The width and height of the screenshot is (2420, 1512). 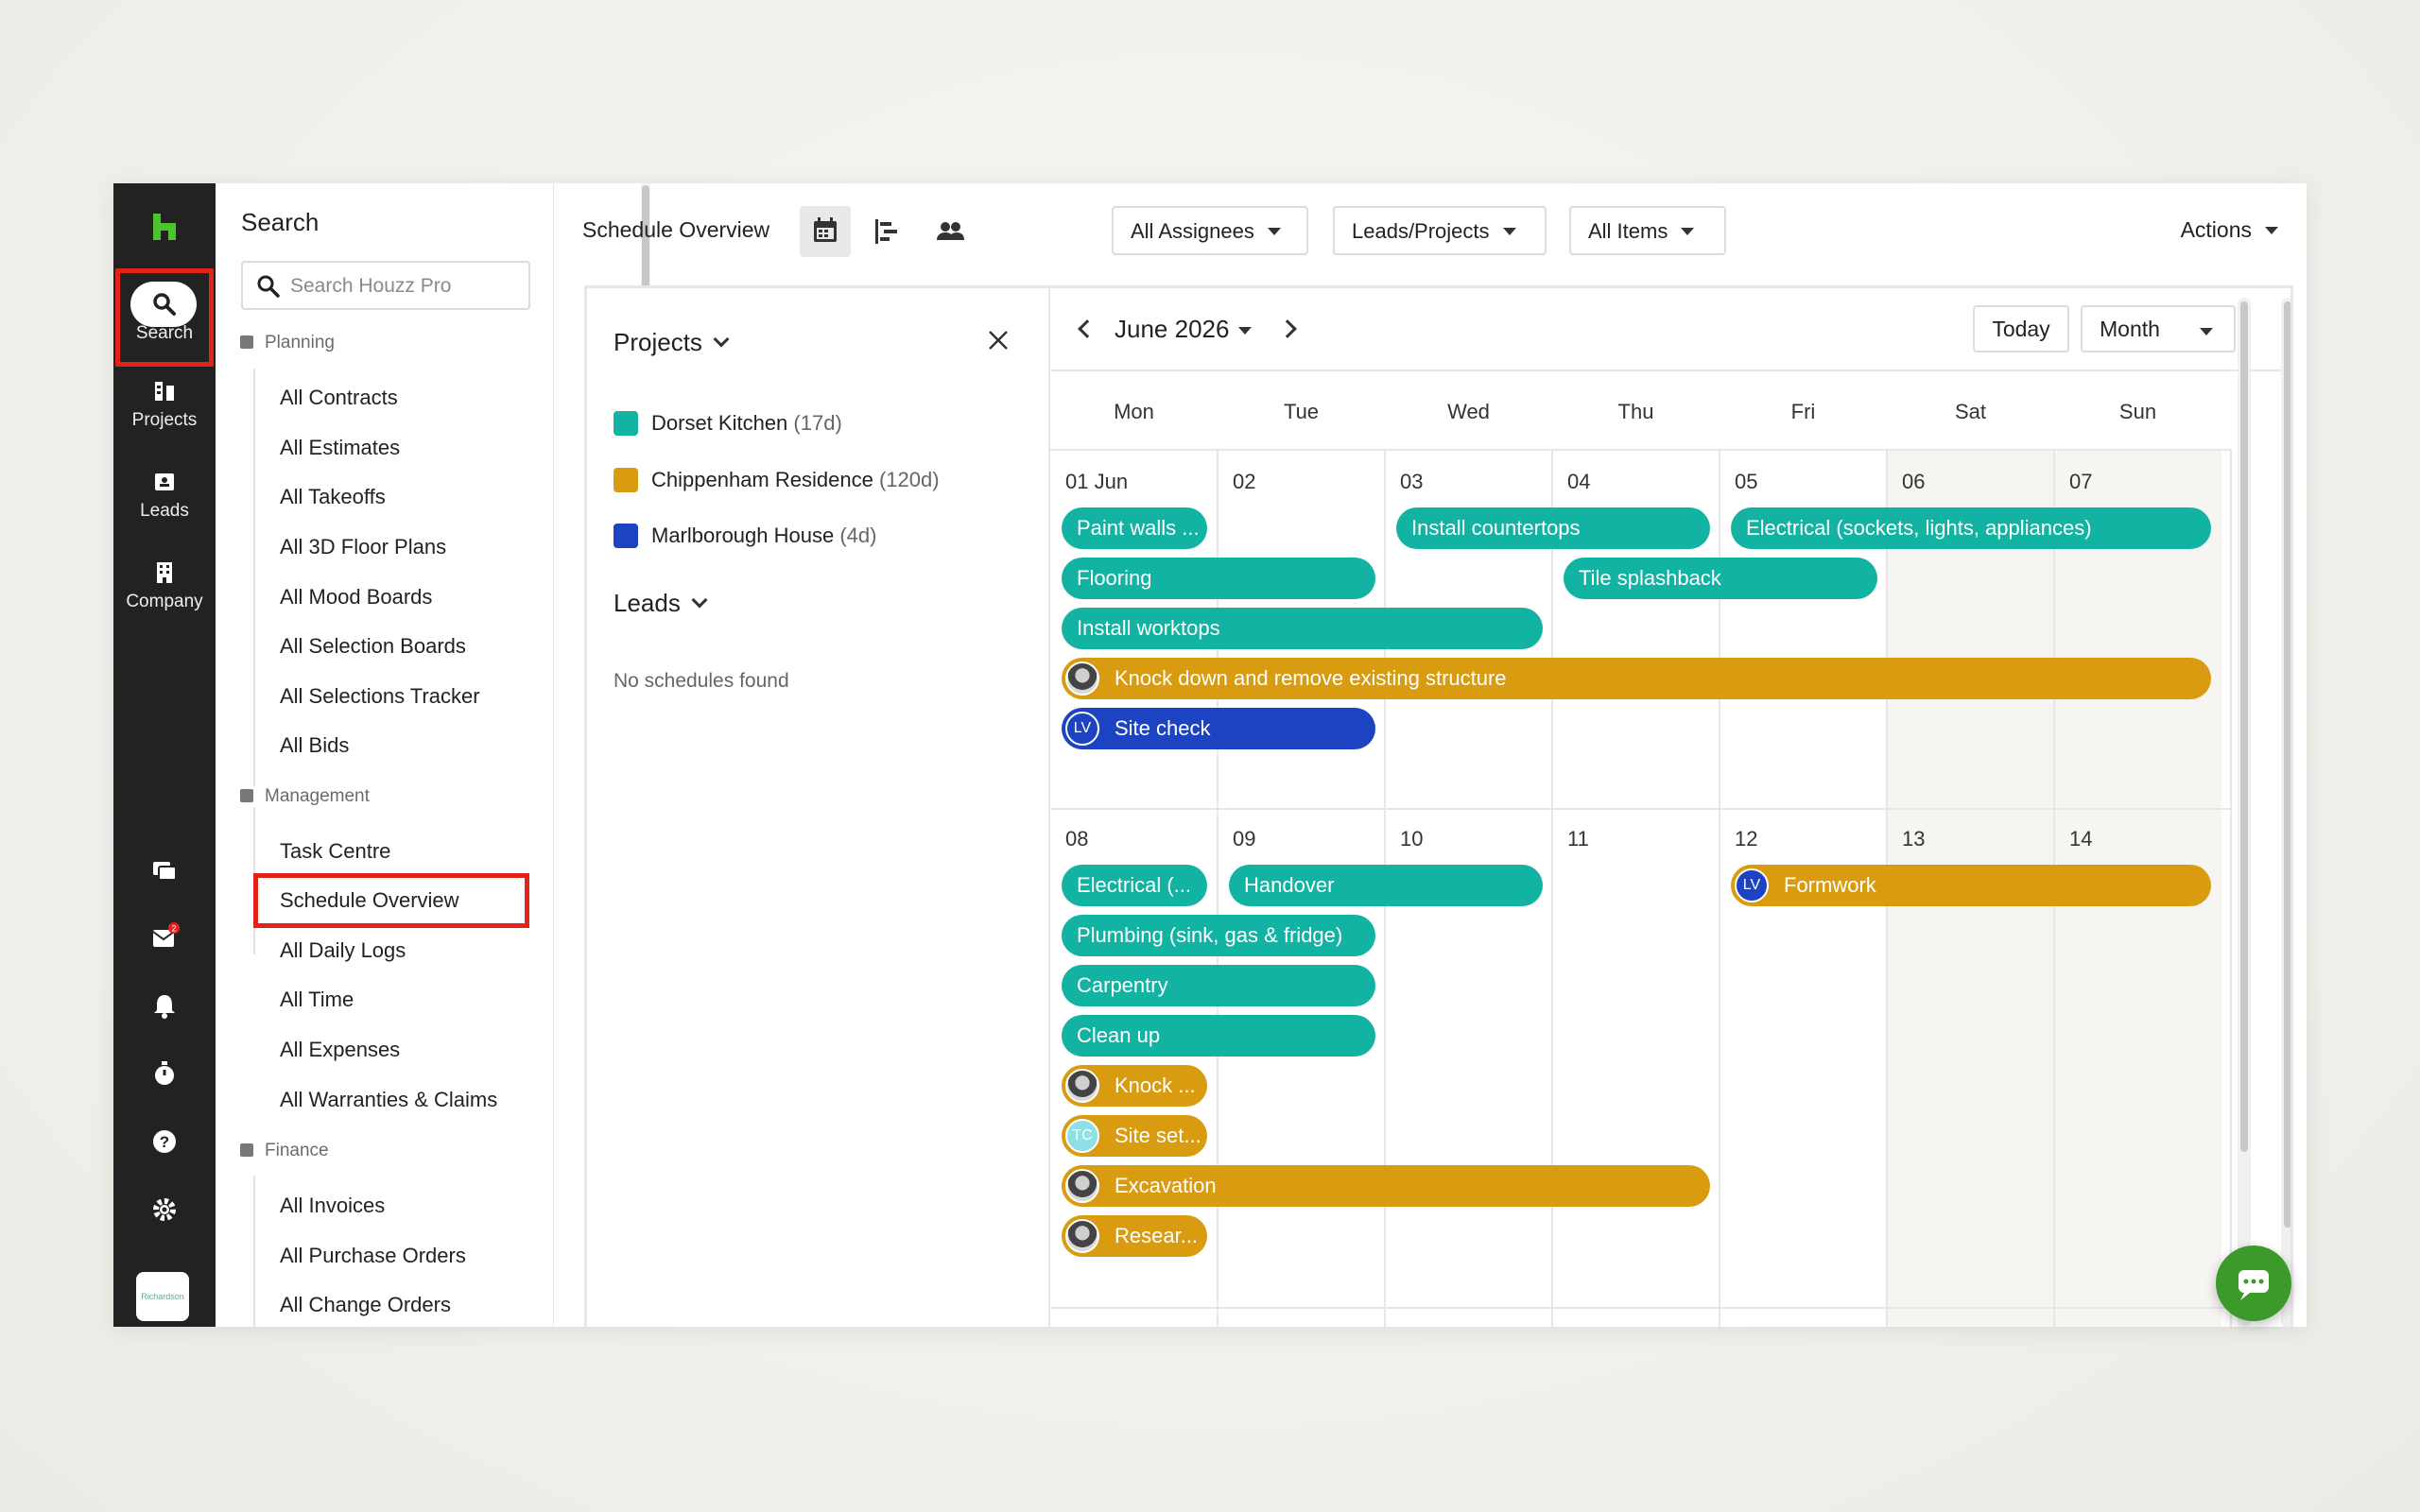 I want to click on sidebar-item-all-purchase-orders: All Purchase Orders, so click(x=373, y=1256).